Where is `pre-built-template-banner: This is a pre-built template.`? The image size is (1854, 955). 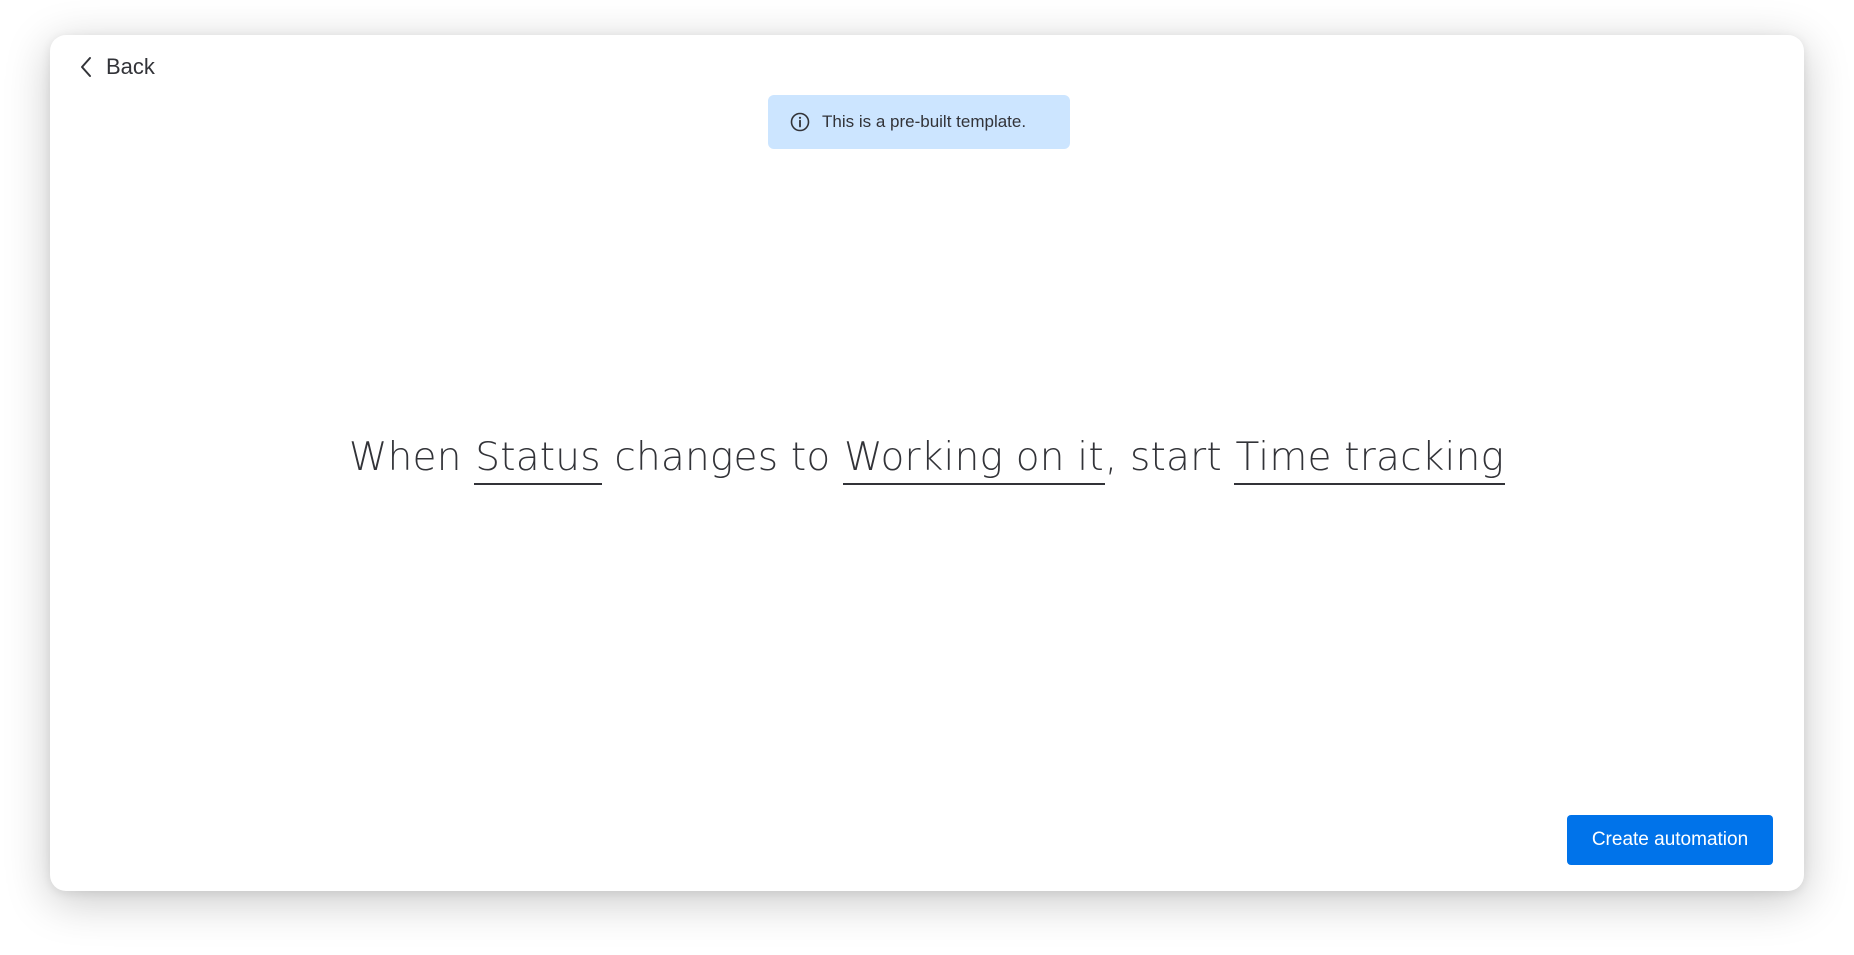 pre-built-template-banner: This is a pre-built template. is located at coordinates (919, 122).